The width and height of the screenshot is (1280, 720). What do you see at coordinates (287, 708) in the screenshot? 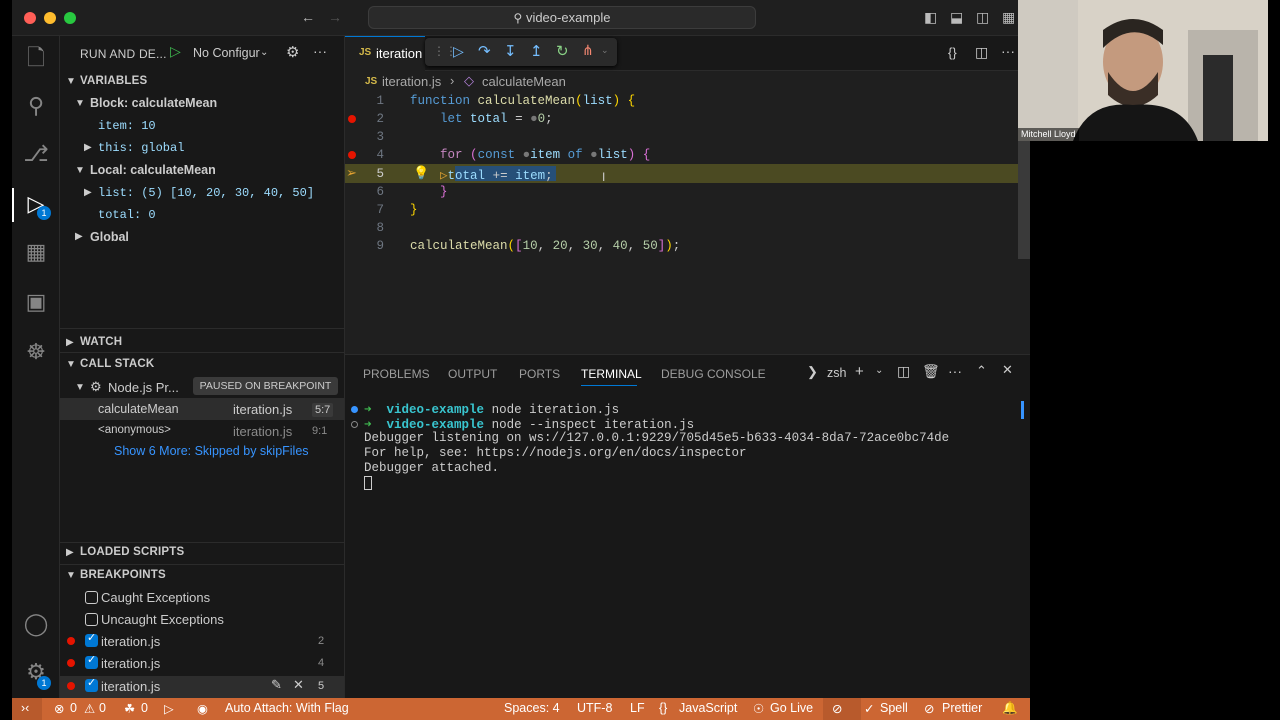
I see `auto-attach-status: Auto Attach: With Flag` at bounding box center [287, 708].